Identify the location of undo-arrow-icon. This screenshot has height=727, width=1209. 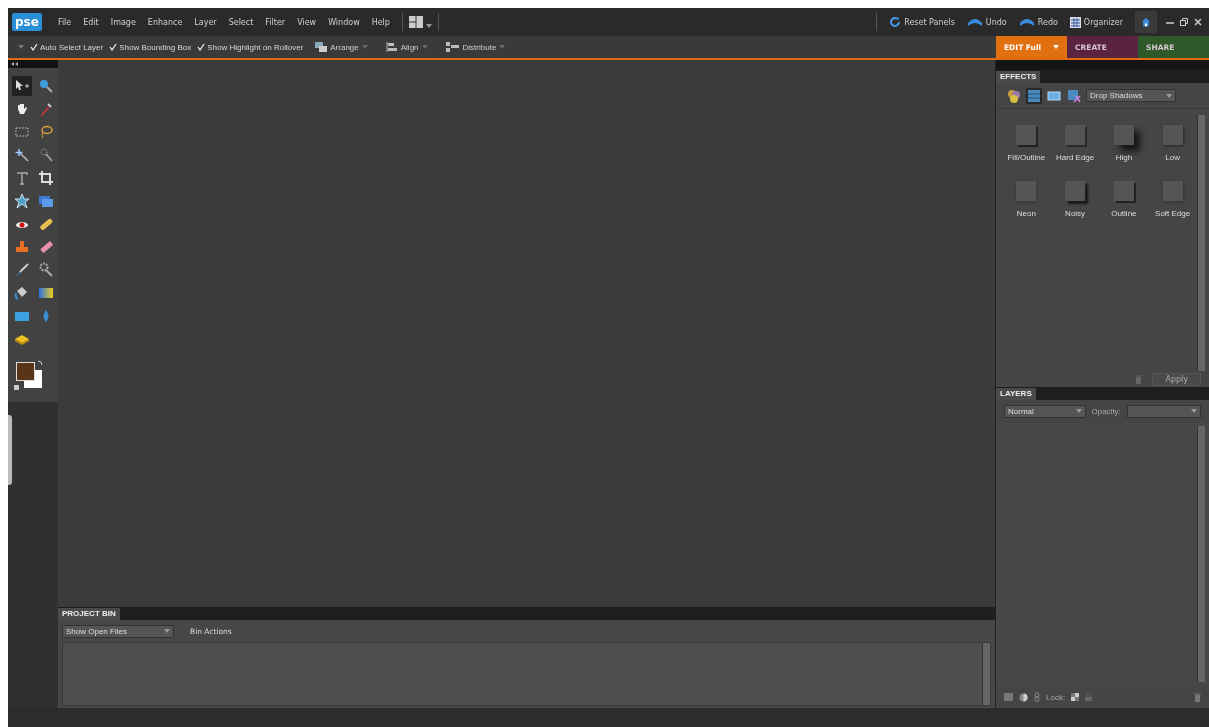
(974, 22).